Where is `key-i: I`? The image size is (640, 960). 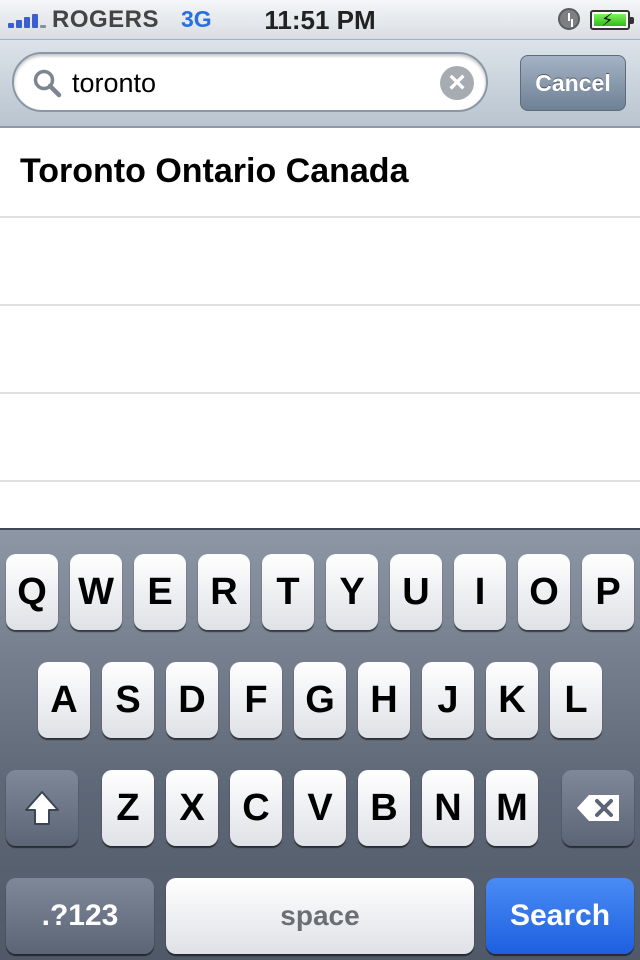 key-i: I is located at coordinates (480, 592).